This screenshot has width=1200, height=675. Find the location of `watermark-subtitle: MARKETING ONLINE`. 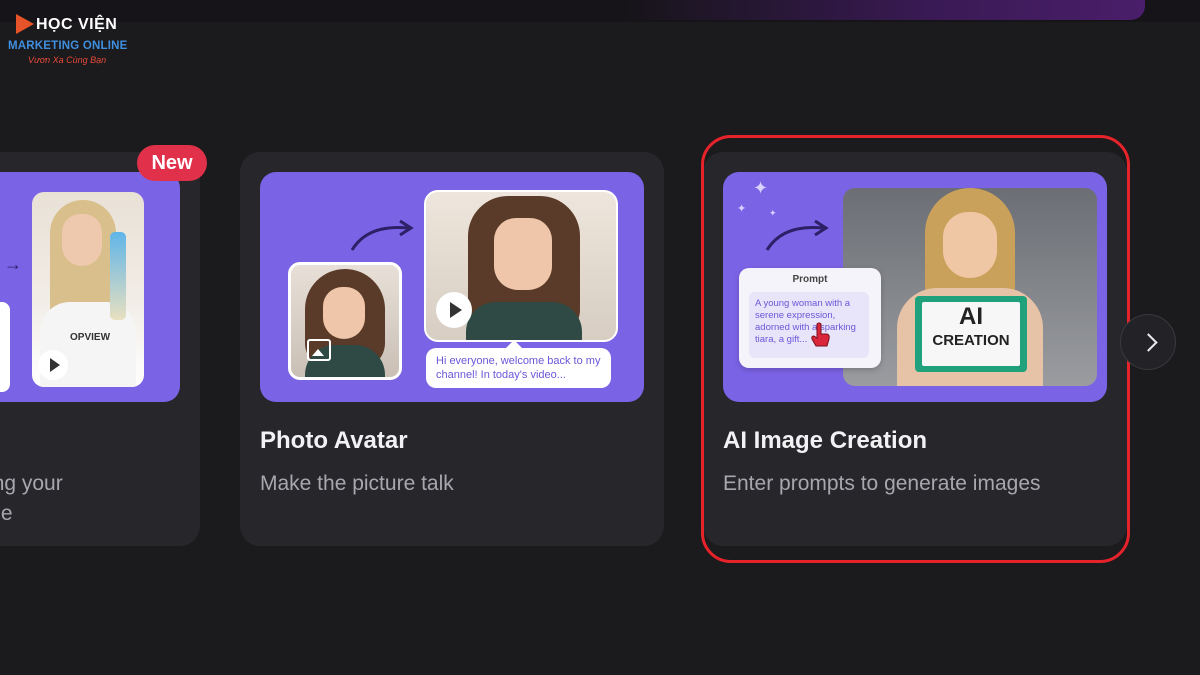

watermark-subtitle: MARKETING ONLINE is located at coordinates (68, 46).